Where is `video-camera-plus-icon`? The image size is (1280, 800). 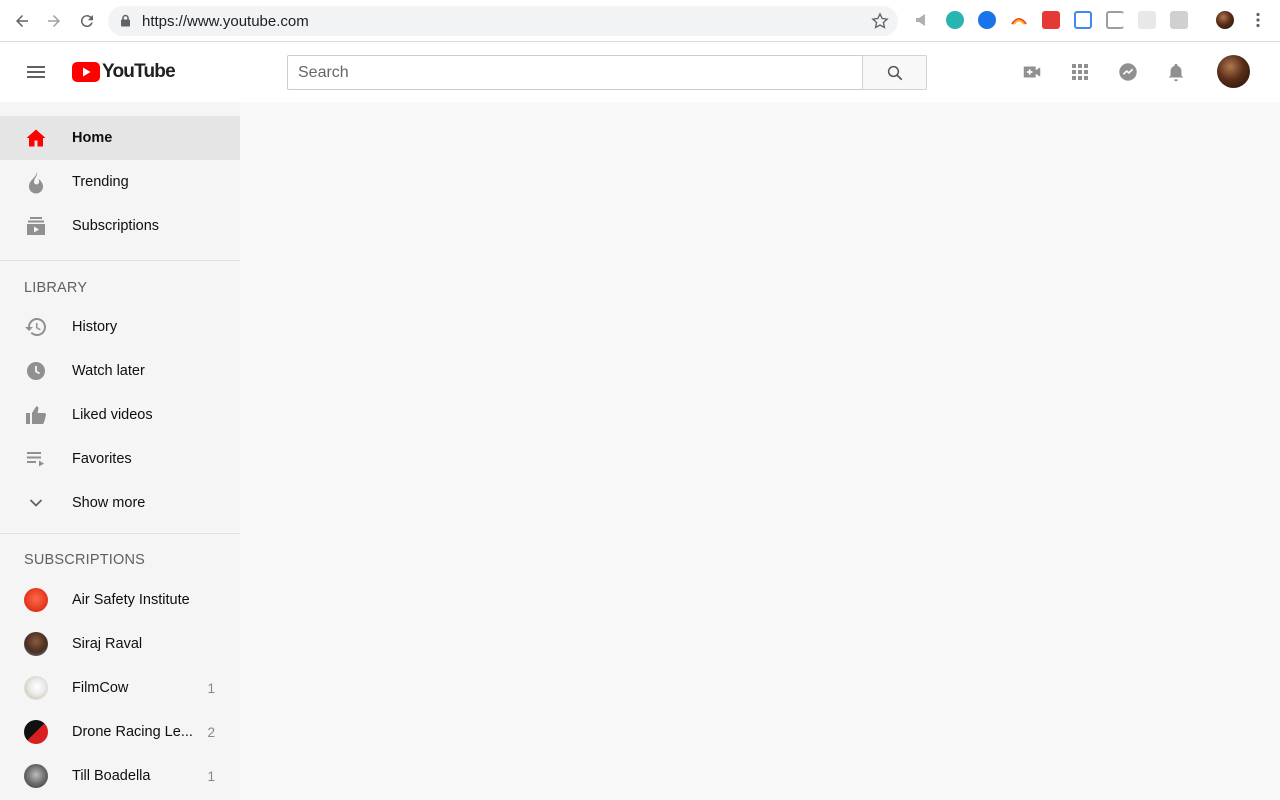
video-camera-plus-icon is located at coordinates (1032, 72).